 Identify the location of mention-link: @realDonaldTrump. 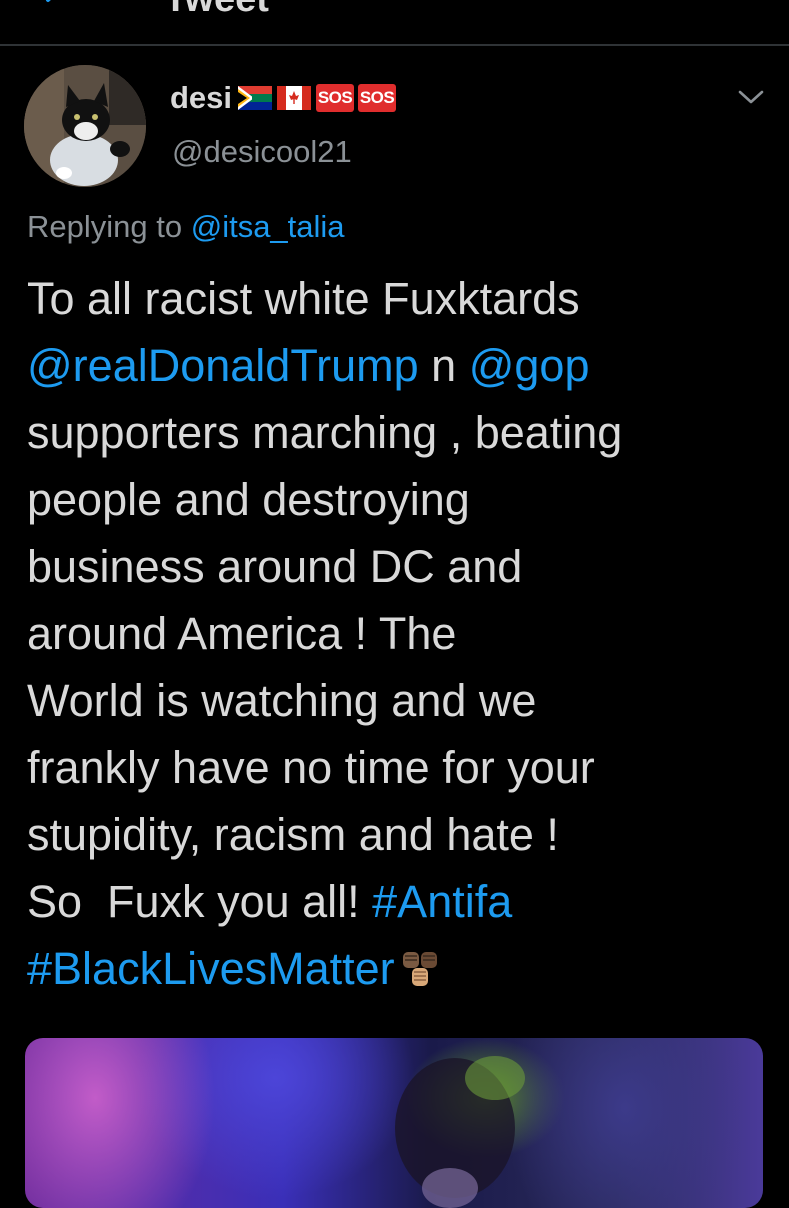
(223, 365).